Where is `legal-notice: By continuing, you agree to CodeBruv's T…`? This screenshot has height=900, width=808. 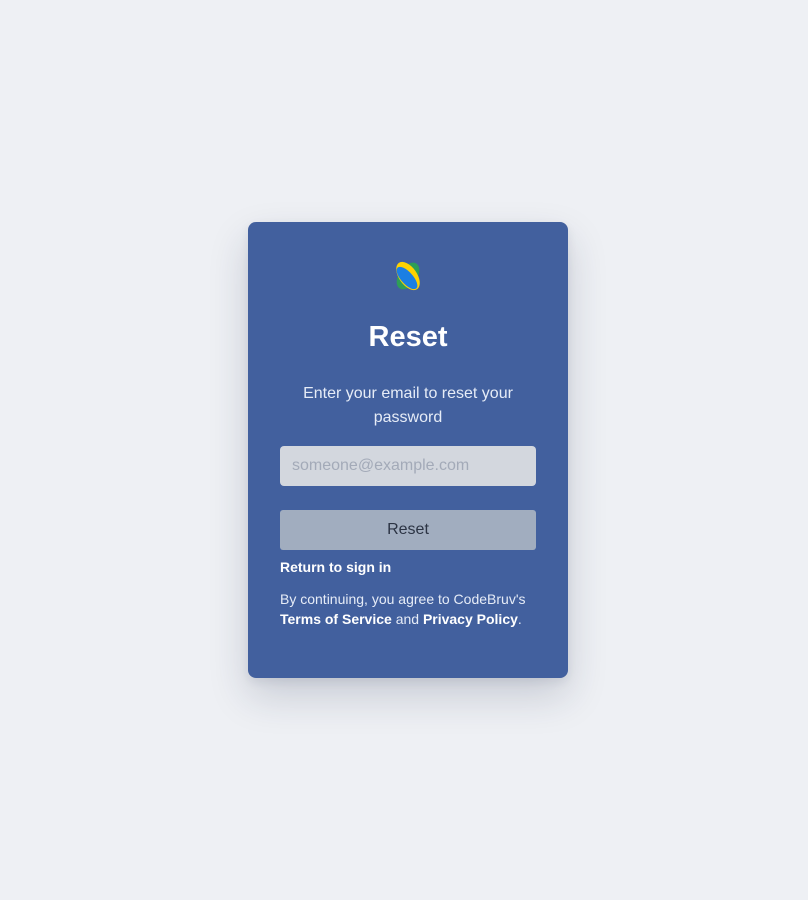 legal-notice: By continuing, you agree to CodeBruv's T… is located at coordinates (408, 609).